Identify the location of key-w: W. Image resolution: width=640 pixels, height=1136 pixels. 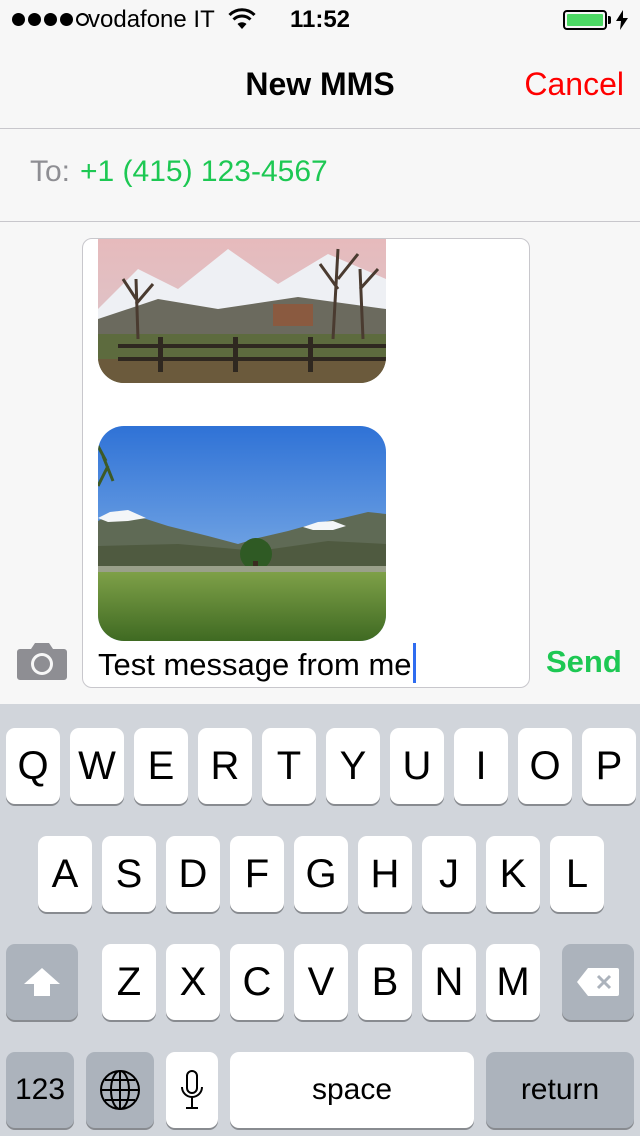
(97, 766).